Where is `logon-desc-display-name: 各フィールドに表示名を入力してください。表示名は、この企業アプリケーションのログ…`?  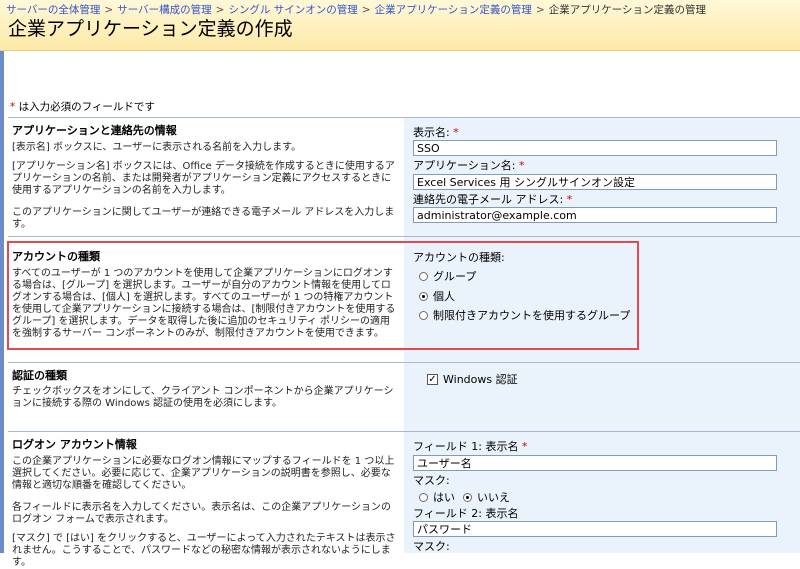
logon-desc-display-name: 各フィールドに表示名を入力してください。表示名は、この企業アプリケーションのログ… is located at coordinates (201, 513).